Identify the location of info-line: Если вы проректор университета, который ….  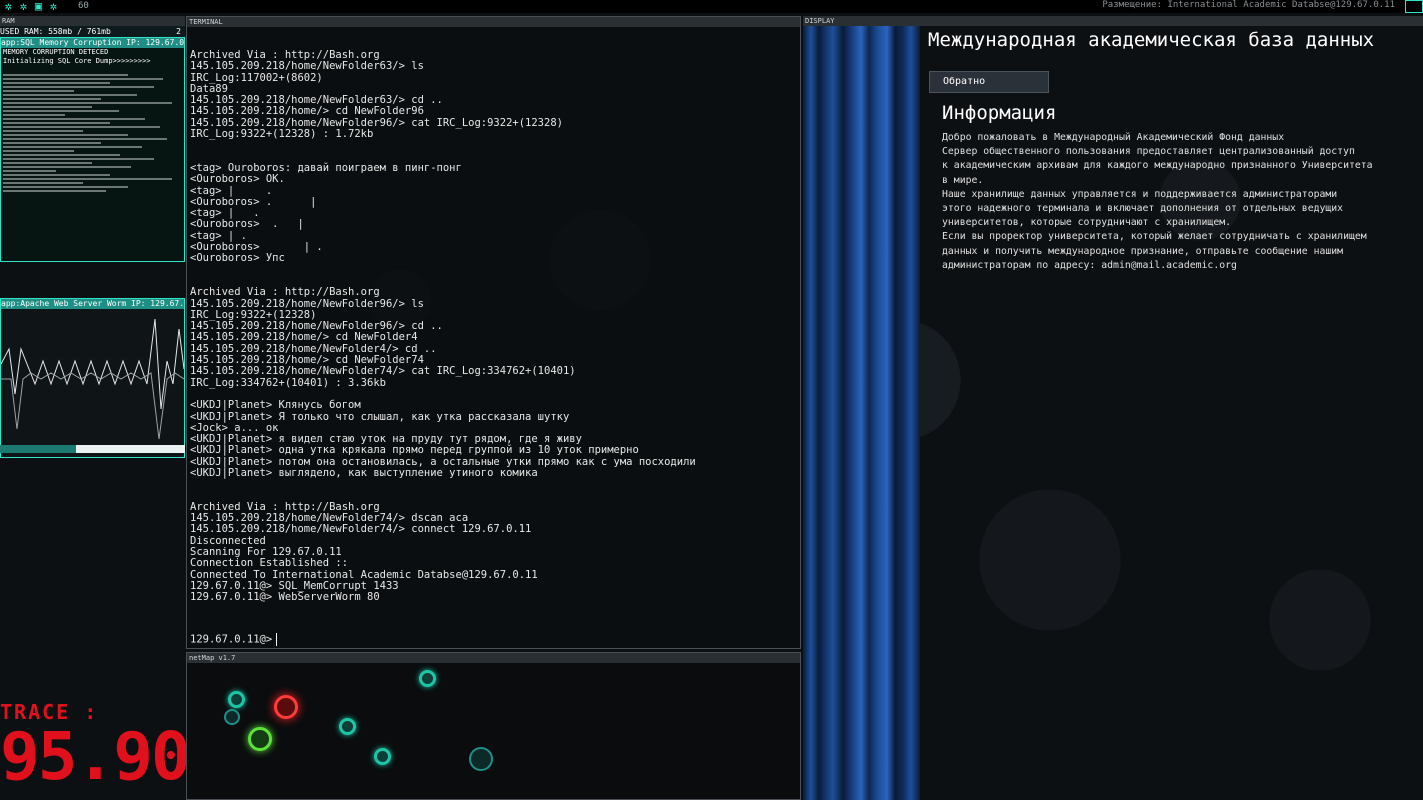
(1154, 237).